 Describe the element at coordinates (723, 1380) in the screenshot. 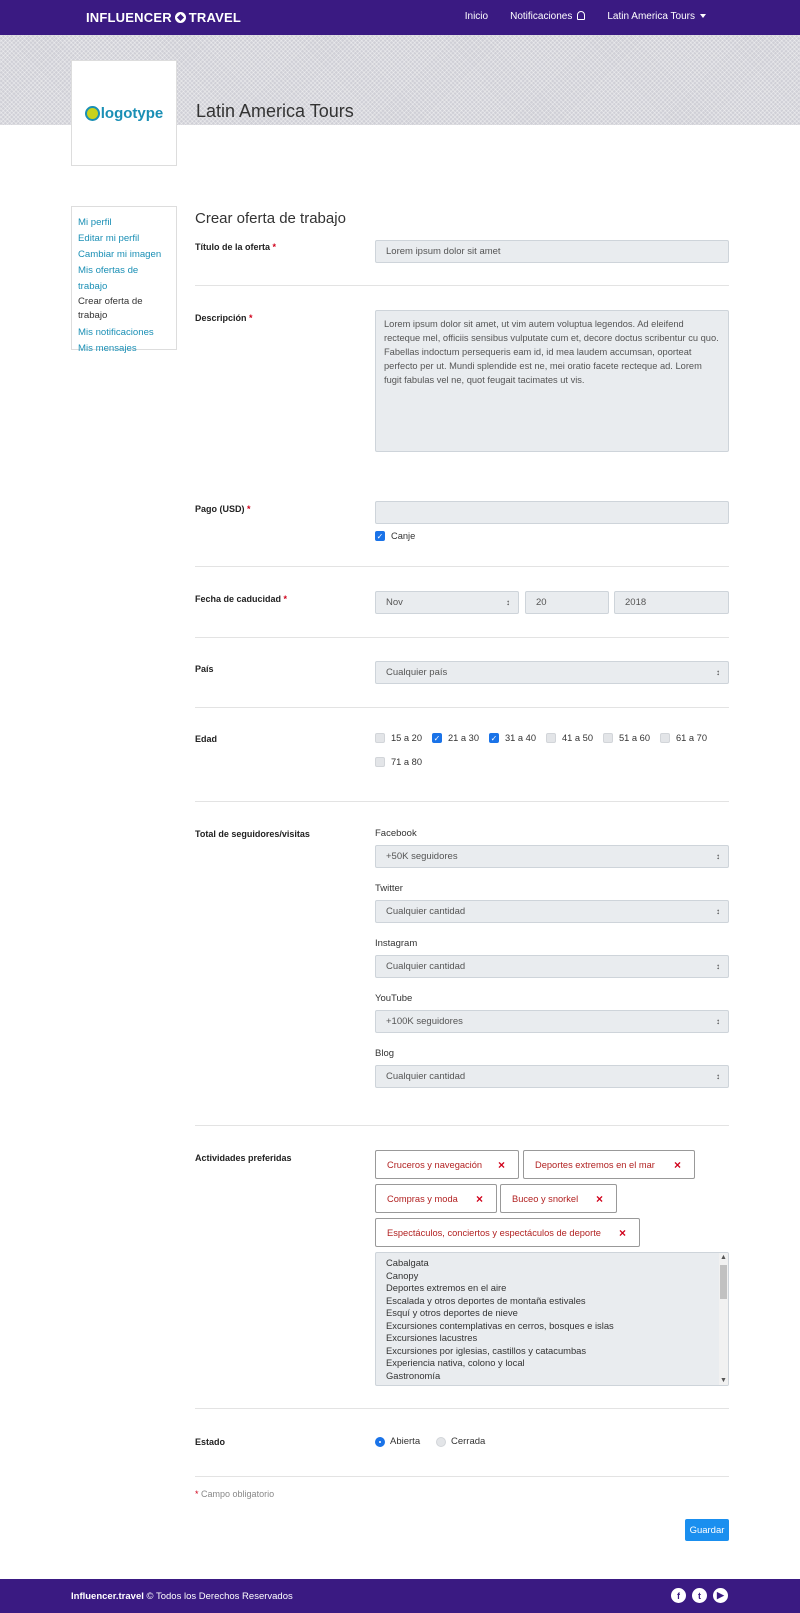

I see `scroll-down-icon: ▼` at that location.